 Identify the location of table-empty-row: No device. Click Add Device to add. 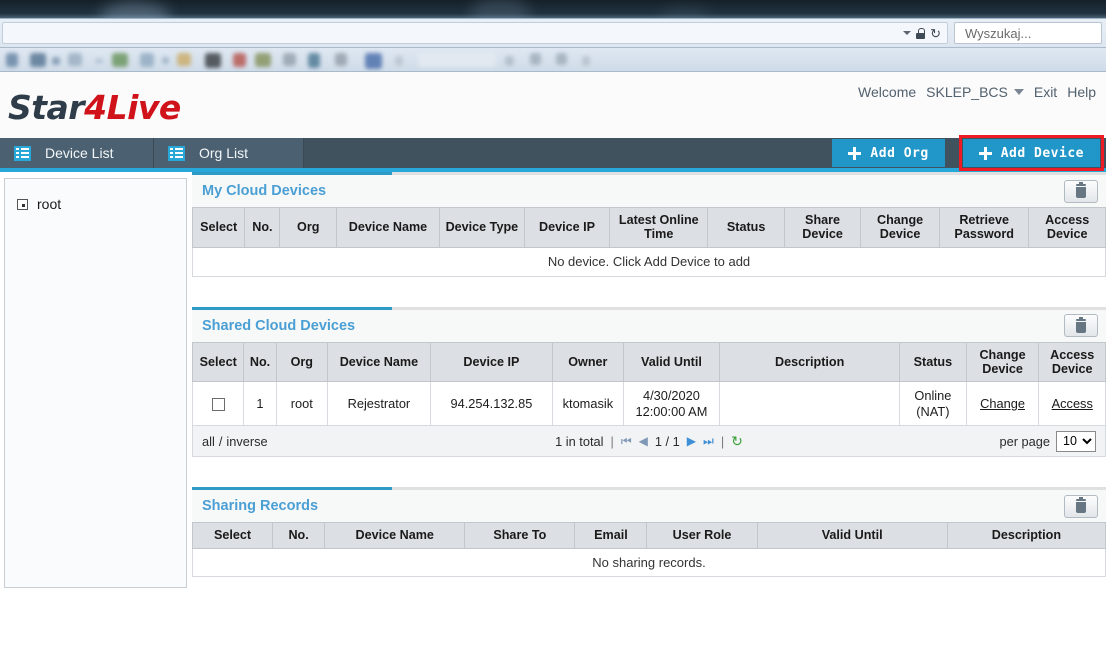
(649, 261).